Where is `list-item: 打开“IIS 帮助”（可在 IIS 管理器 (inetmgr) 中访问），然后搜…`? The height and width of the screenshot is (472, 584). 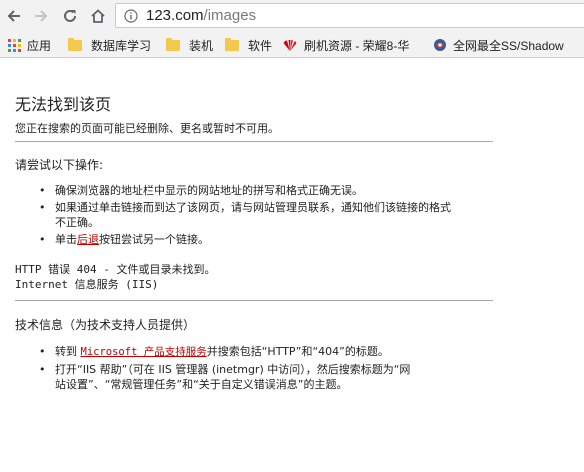 list-item: 打开“IIS 帮助”（可在 IIS 管理器 (inetmgr) 中访问），然后搜… is located at coordinates (269, 377).